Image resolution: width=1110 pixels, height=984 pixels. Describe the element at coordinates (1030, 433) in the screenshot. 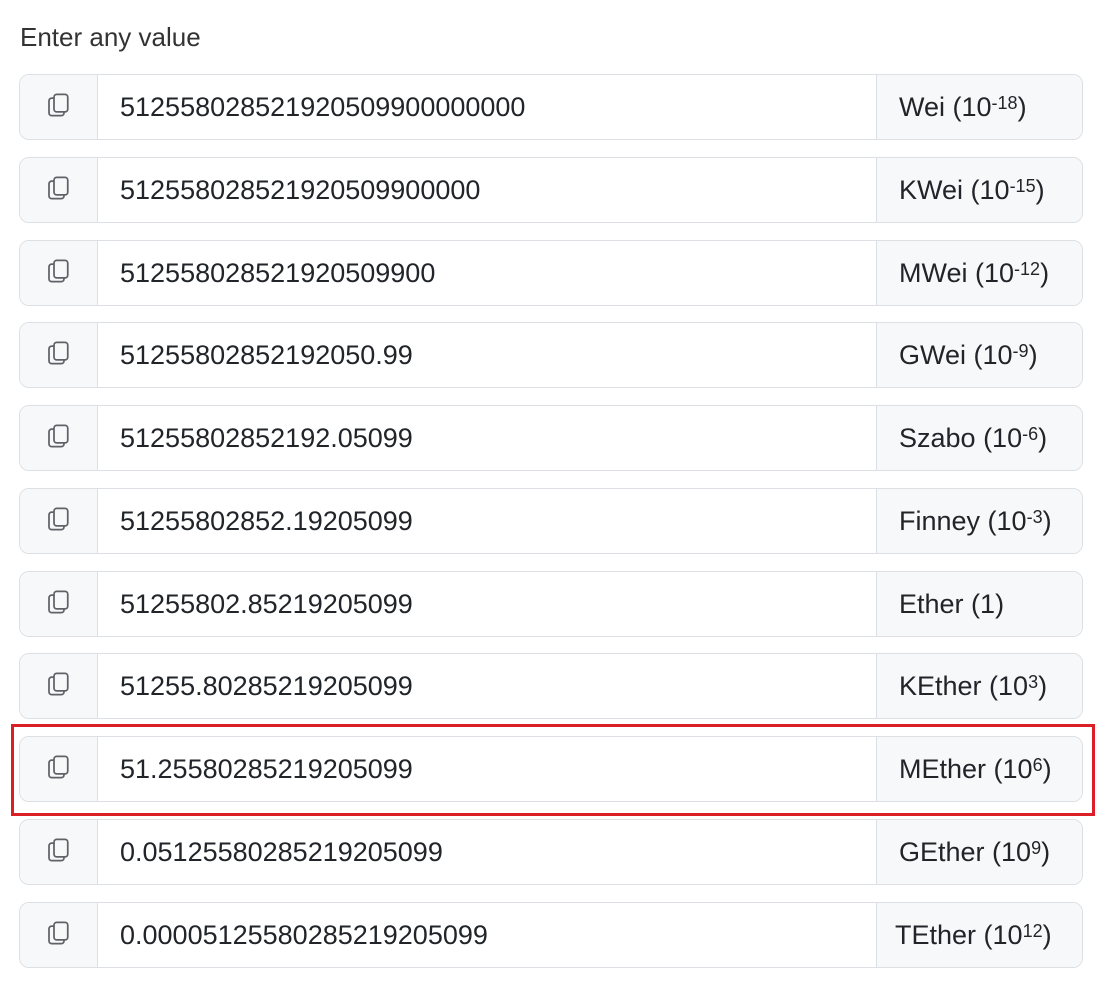

I see `unit-exponent: -6` at that location.